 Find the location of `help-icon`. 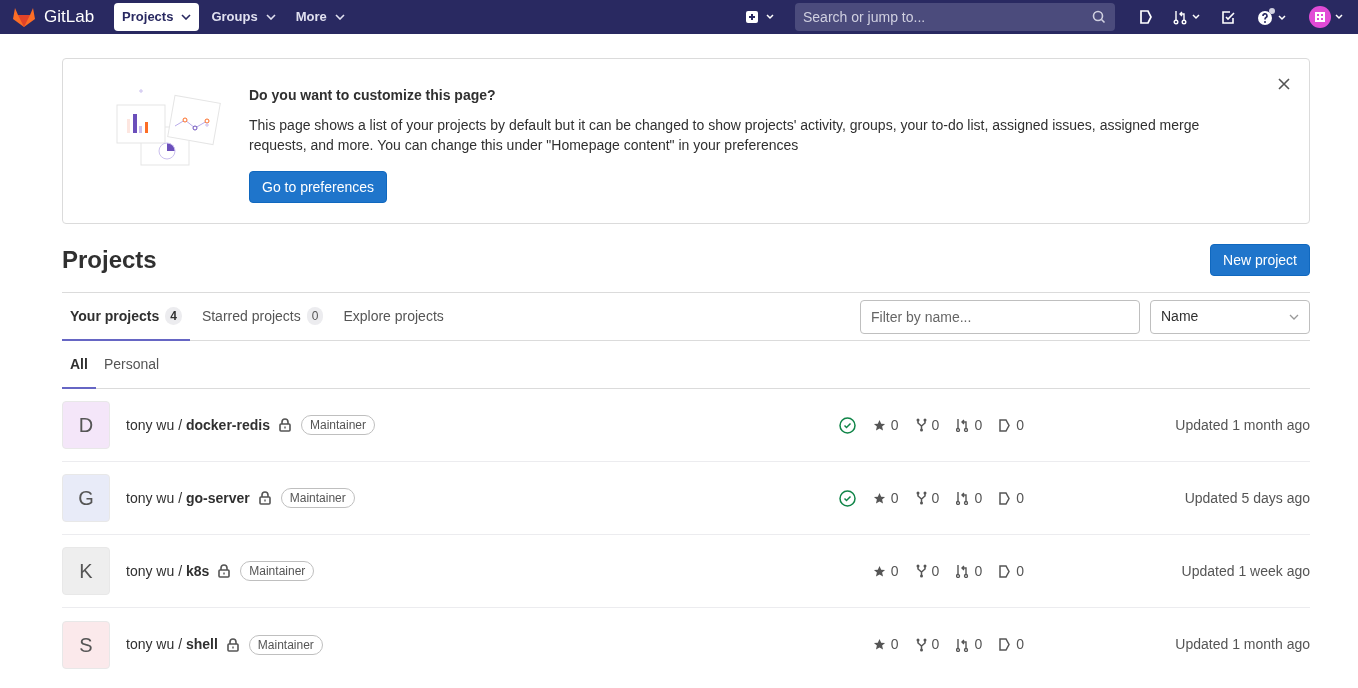

help-icon is located at coordinates (1272, 17).